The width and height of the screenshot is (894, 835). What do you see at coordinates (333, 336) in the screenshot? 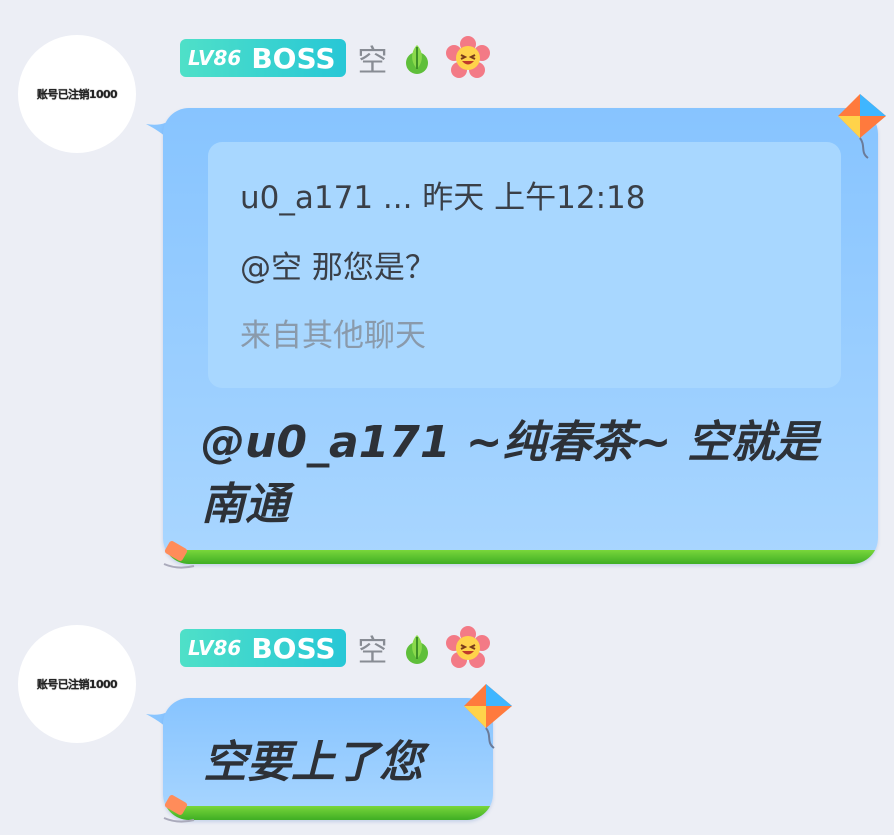
I see `quote-source: 来自其他聊天` at bounding box center [333, 336].